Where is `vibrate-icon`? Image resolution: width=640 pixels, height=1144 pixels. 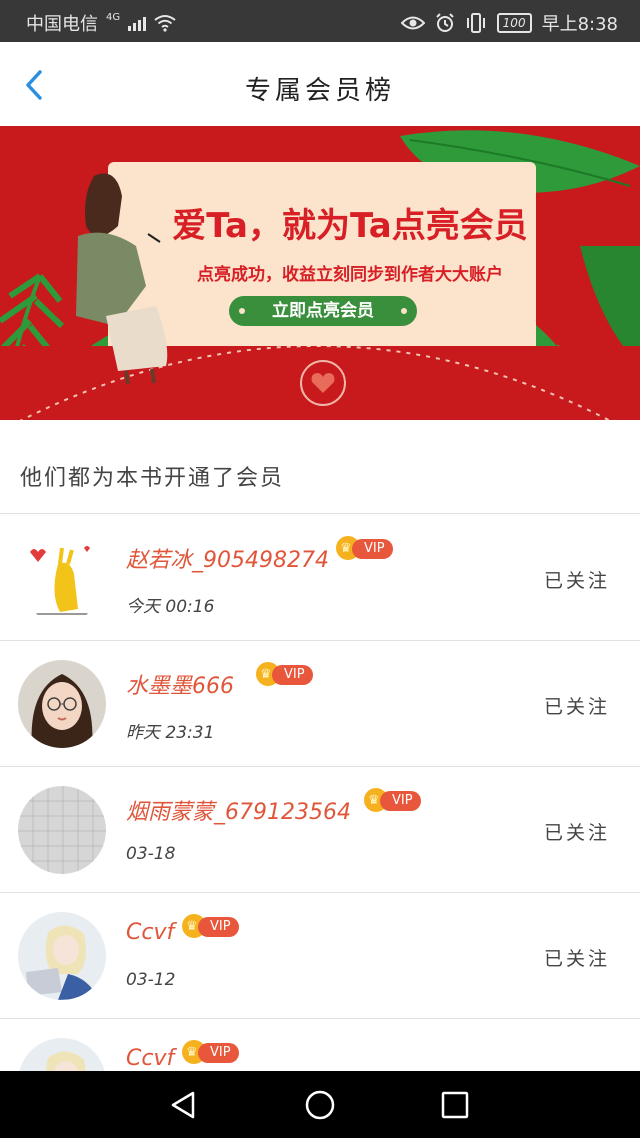
vibrate-icon is located at coordinates (475, 23).